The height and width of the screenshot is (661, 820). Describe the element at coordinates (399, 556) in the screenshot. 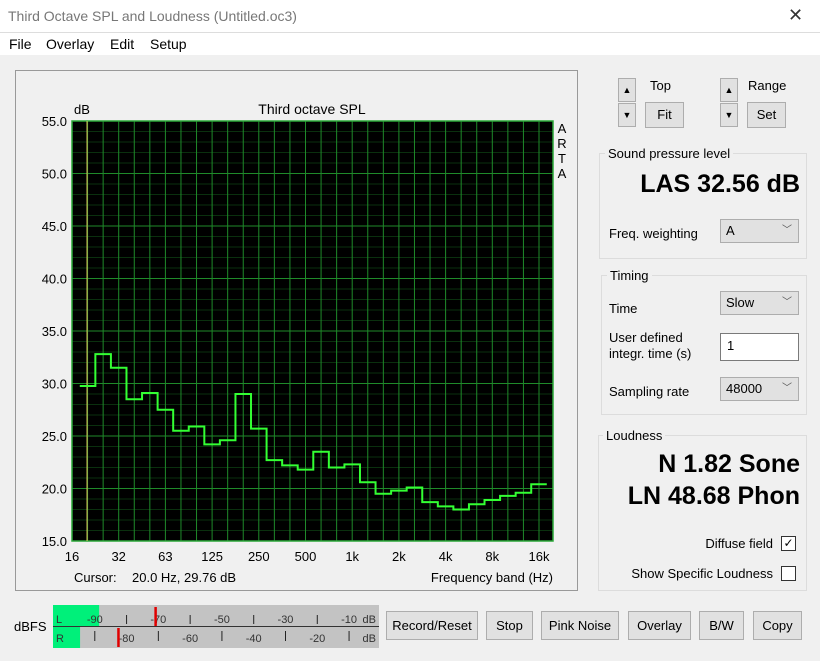

I see `x-tick-label: 2k` at that location.